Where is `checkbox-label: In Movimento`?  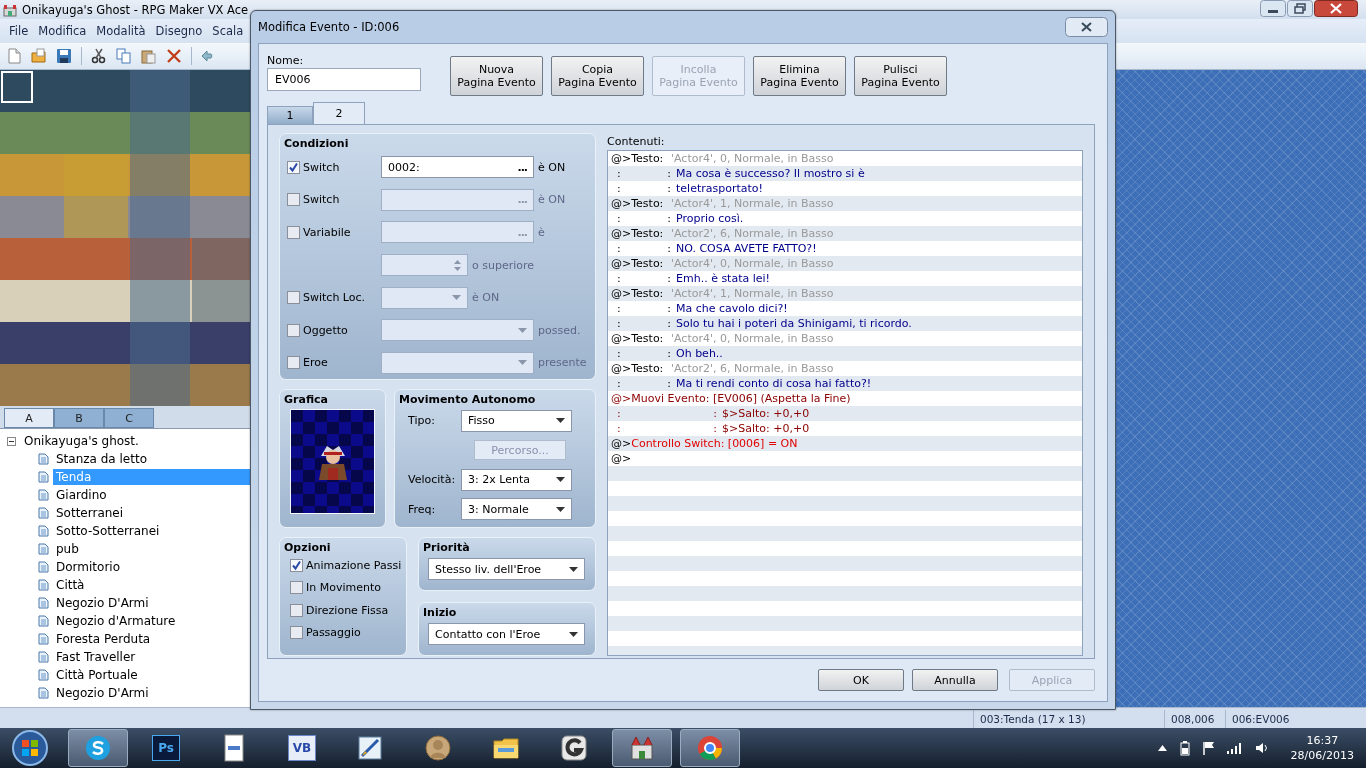
checkbox-label: In Movimento is located at coordinates (343, 588).